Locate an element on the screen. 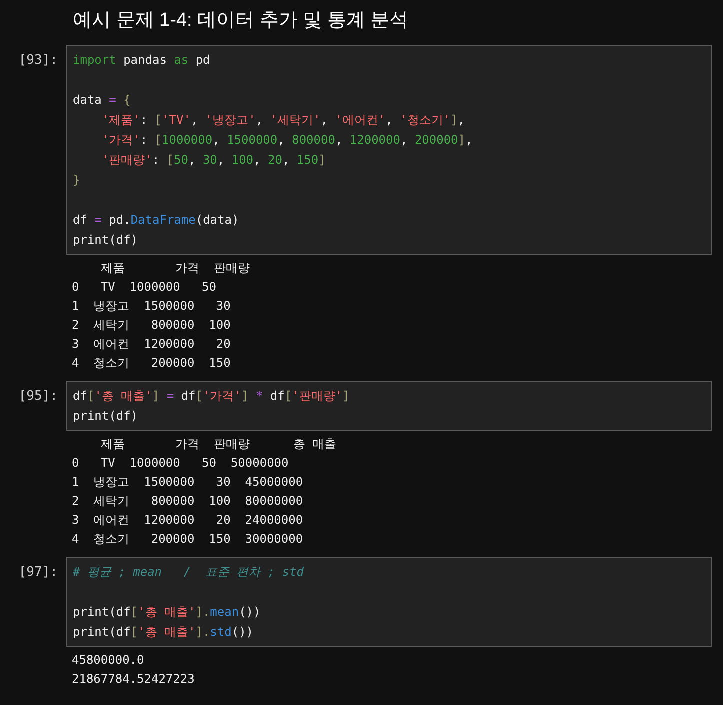 The width and height of the screenshot is (723, 705). code-line: data = { is located at coordinates (102, 100).